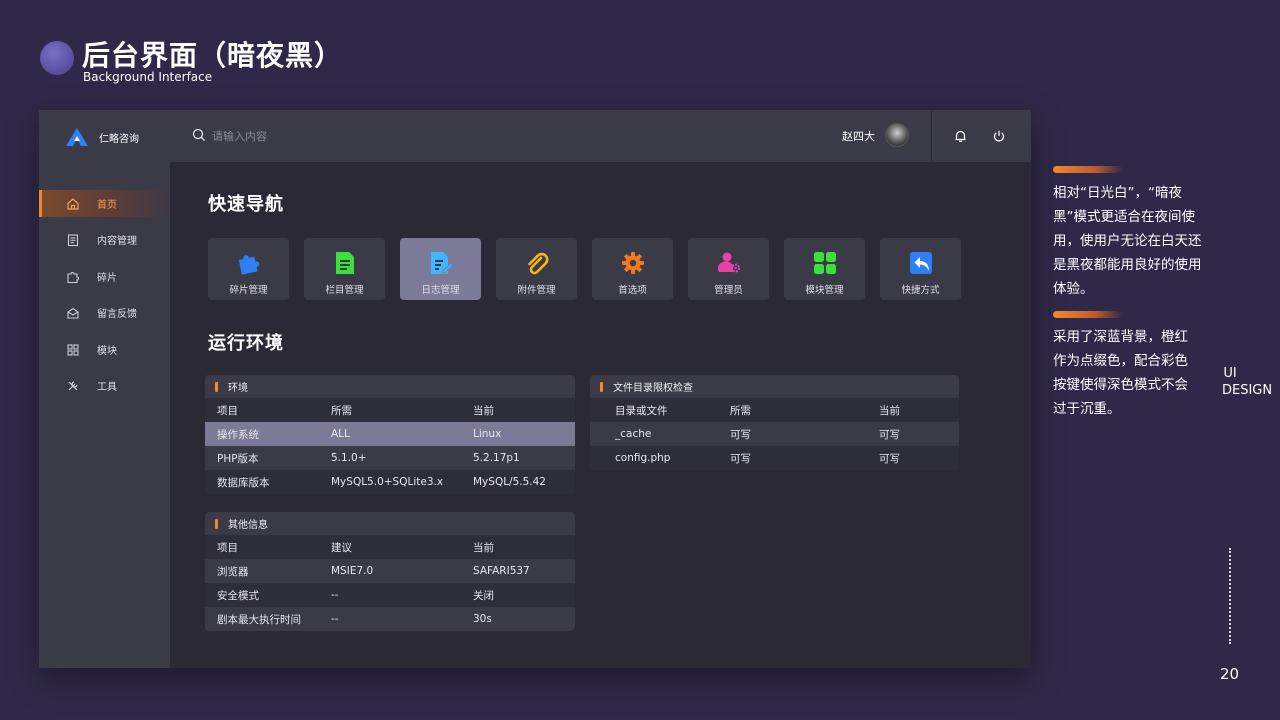  I want to click on tile-label: 模块管理, so click(824, 290).